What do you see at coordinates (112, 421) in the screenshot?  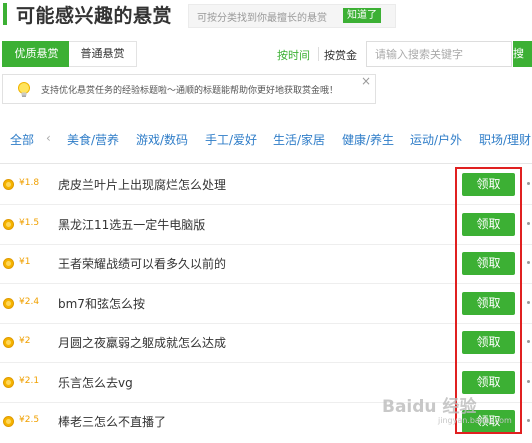 I see `question-title: 棒老三怎么不直播了` at bounding box center [112, 421].